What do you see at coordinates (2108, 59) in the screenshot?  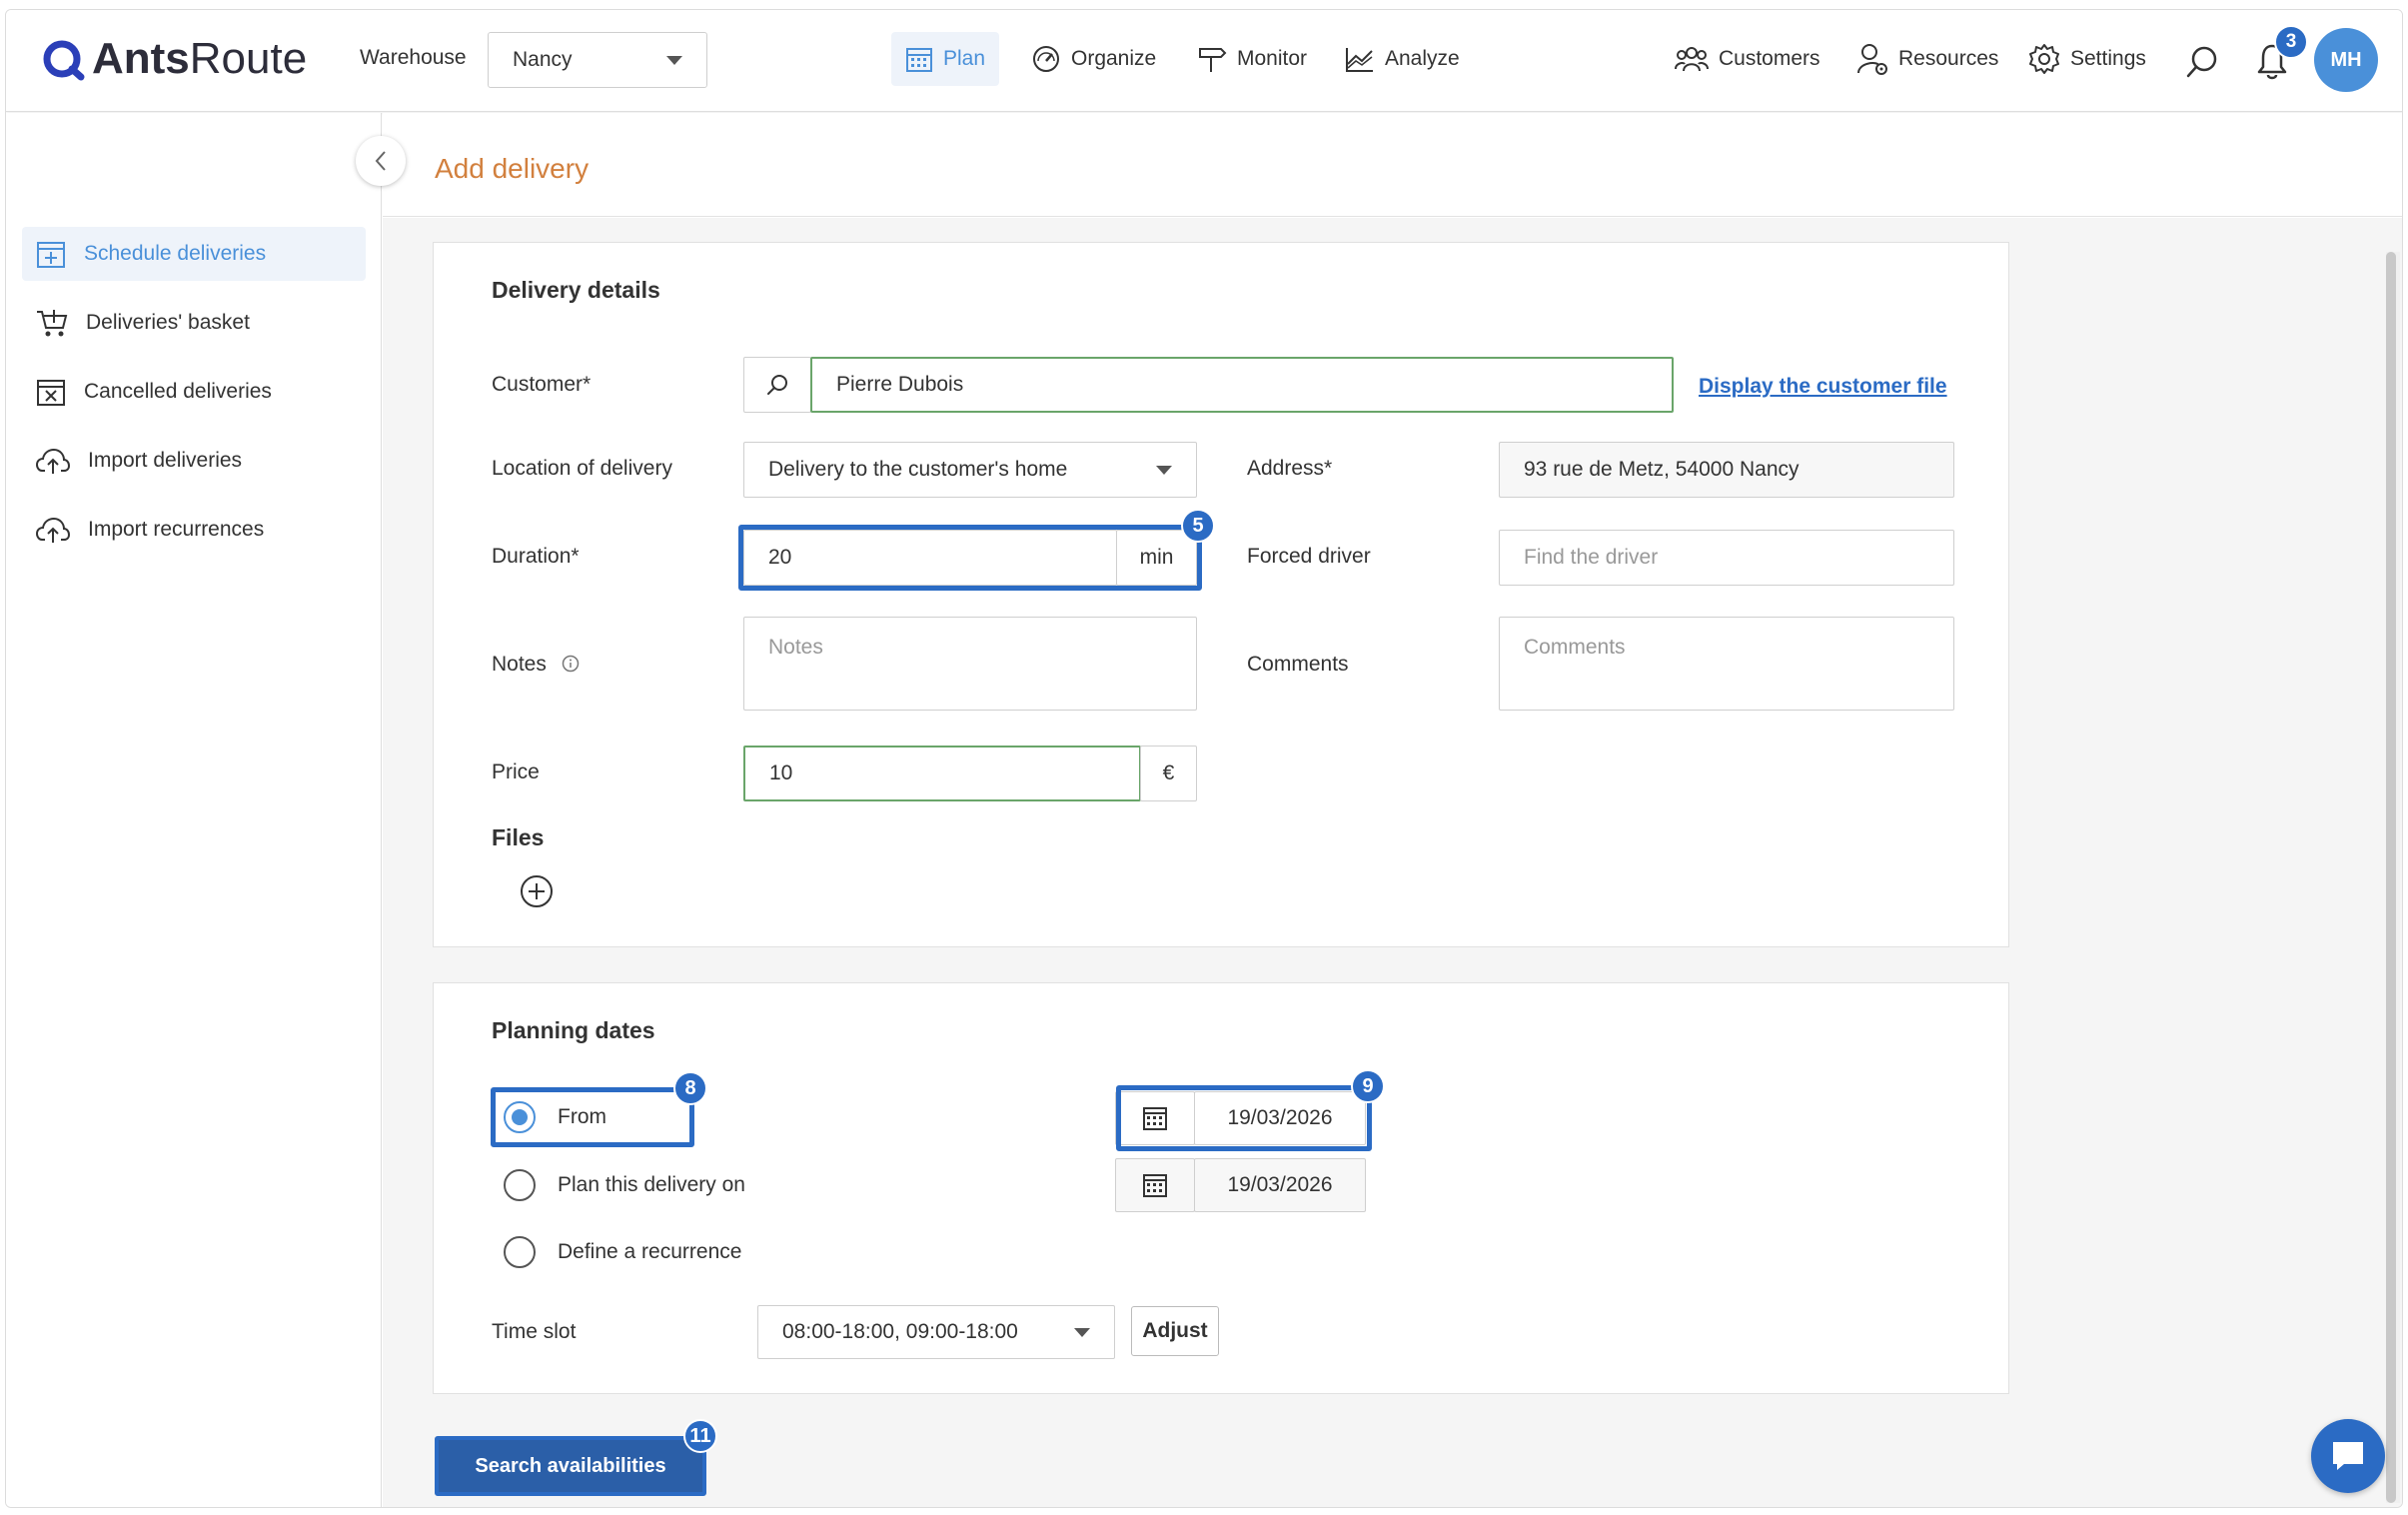 I see `nav-settings-label: Settings` at bounding box center [2108, 59].